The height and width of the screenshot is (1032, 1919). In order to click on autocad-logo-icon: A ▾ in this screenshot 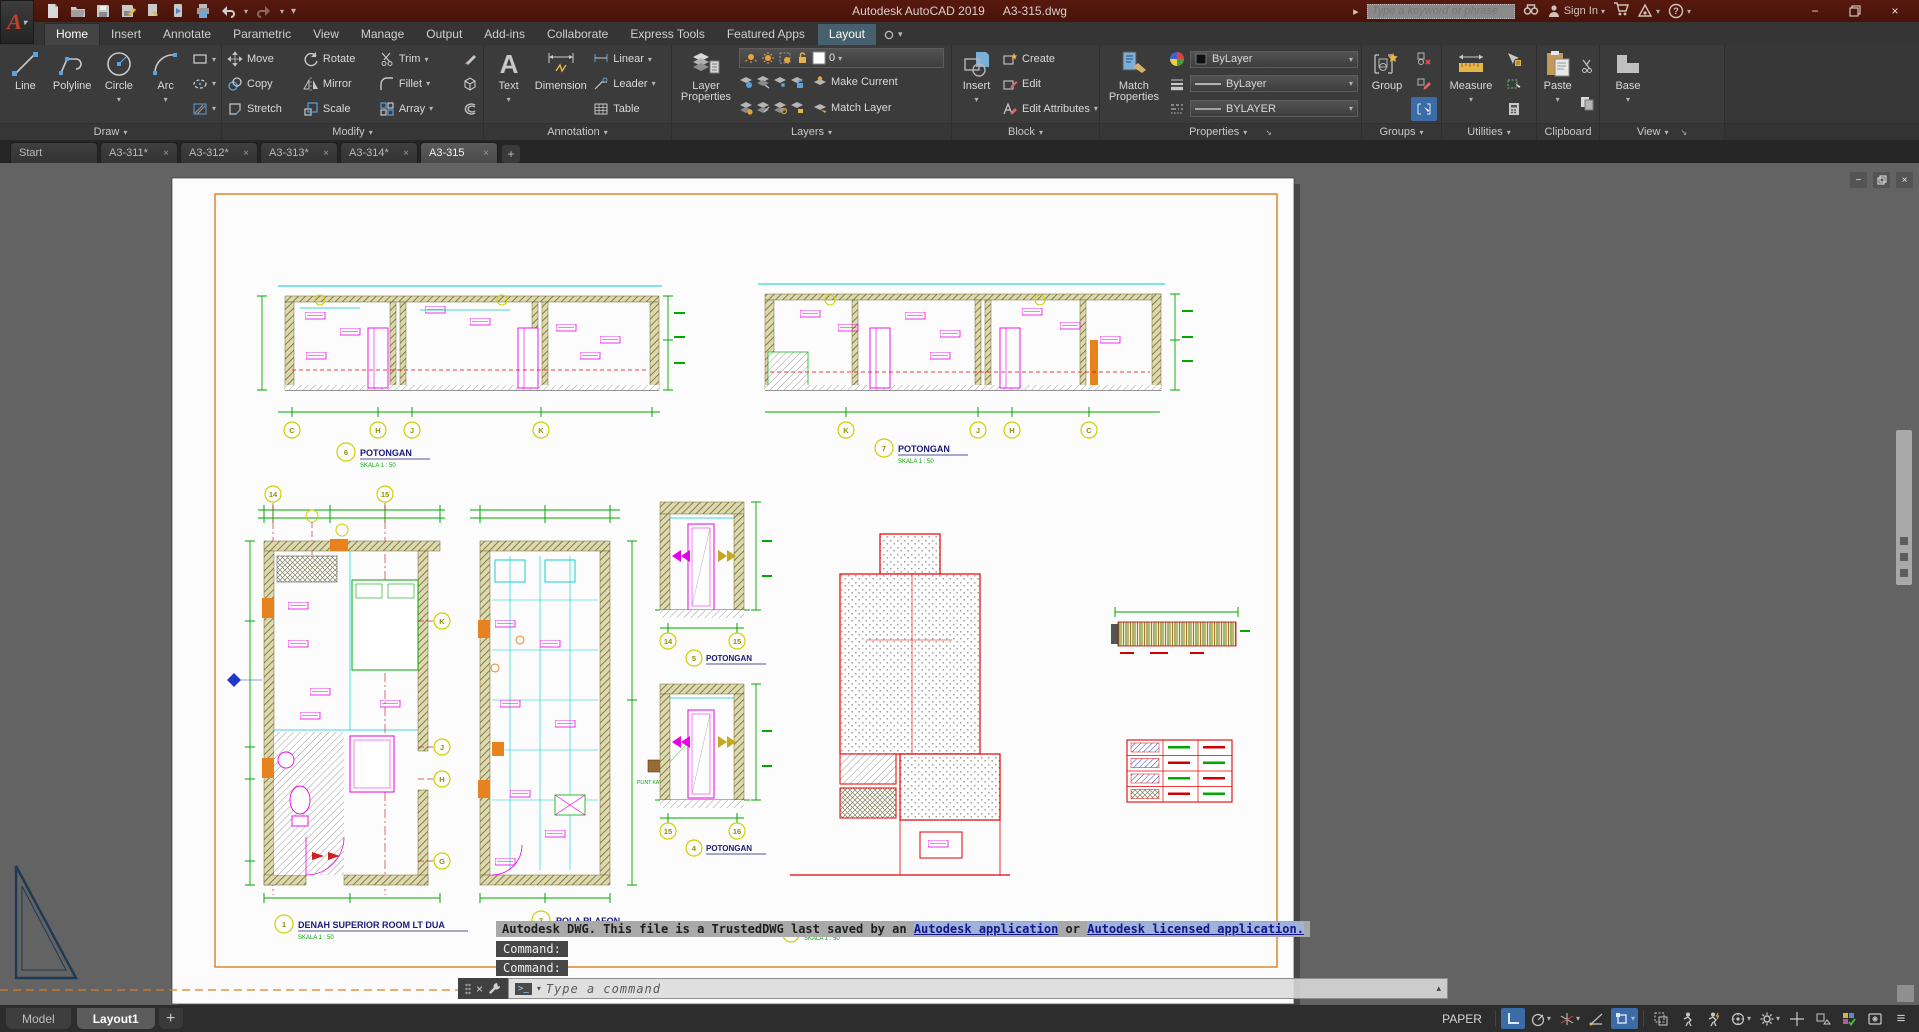, I will do `click(17, 22)`.